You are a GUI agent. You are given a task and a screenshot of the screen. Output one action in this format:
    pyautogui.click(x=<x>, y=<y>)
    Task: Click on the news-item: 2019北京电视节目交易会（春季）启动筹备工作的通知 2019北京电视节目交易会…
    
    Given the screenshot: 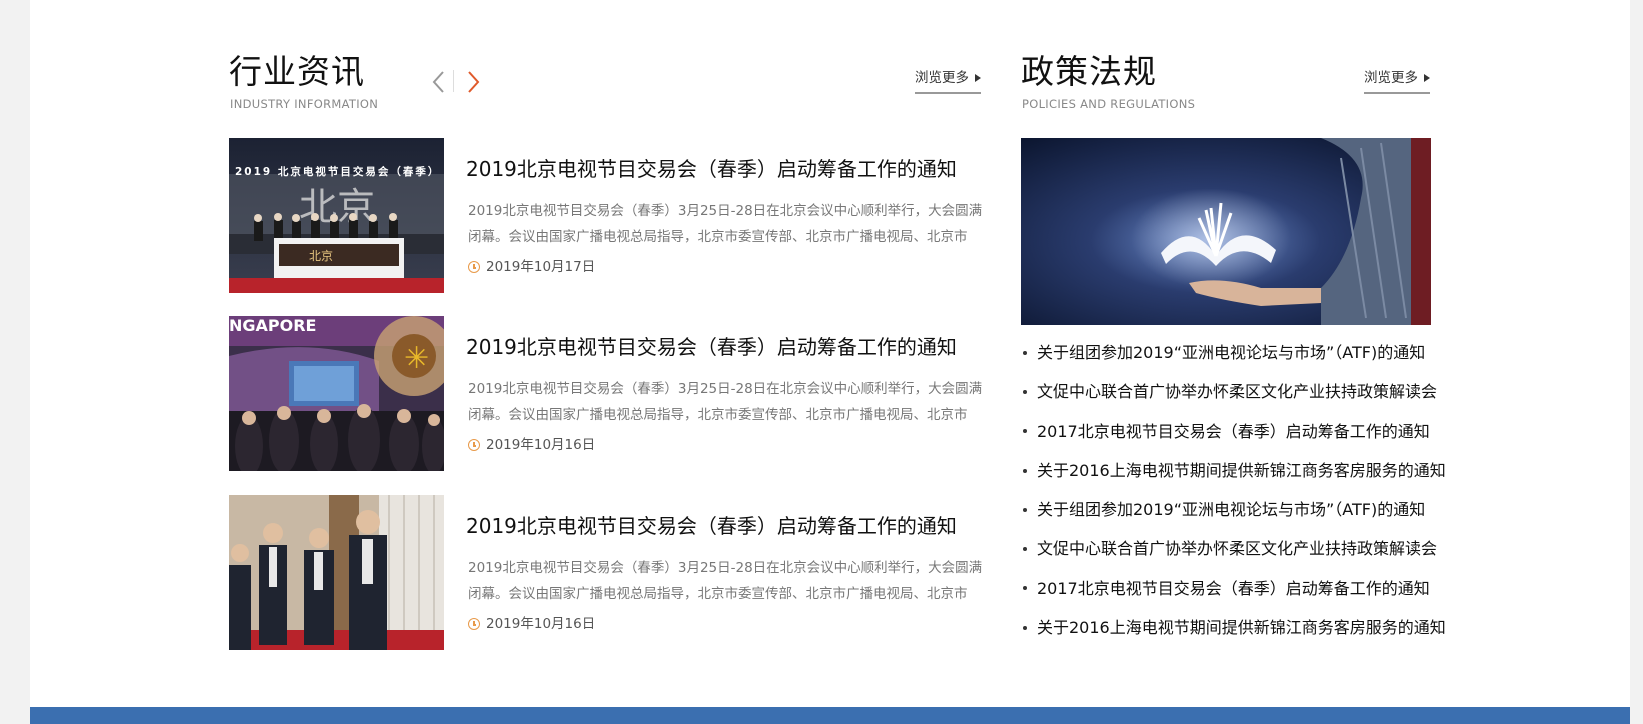 What is the action you would take?
    pyautogui.click(x=609, y=572)
    